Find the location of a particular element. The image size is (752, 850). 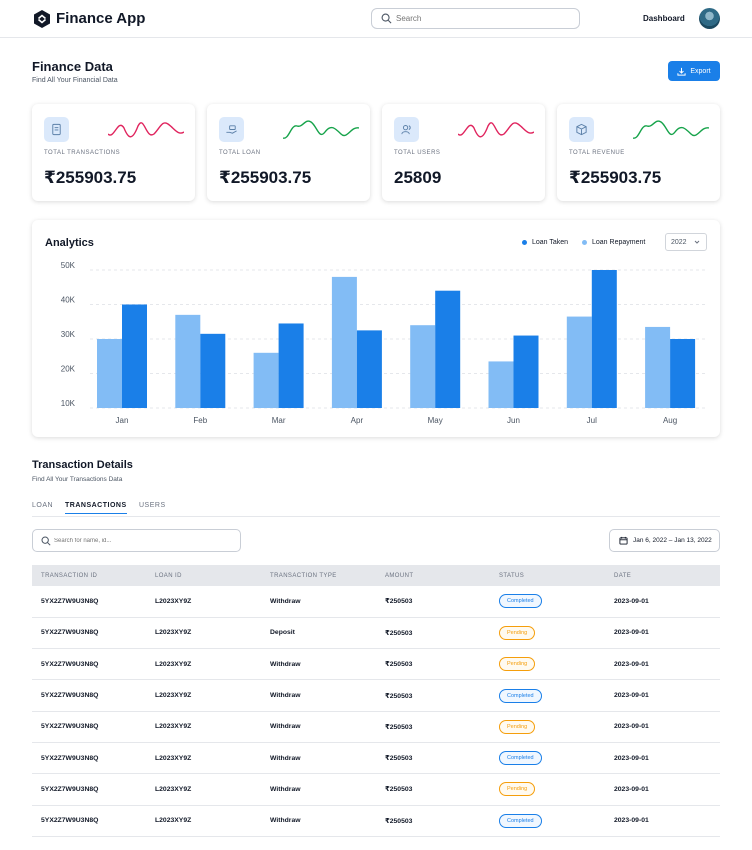

stat-value: 25809 is located at coordinates (418, 177).